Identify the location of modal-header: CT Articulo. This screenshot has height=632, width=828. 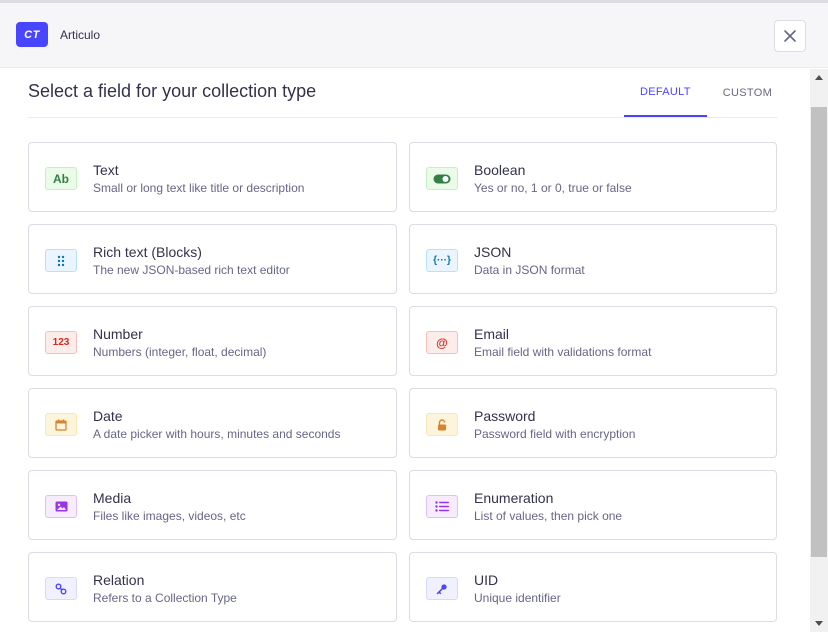
(414, 35).